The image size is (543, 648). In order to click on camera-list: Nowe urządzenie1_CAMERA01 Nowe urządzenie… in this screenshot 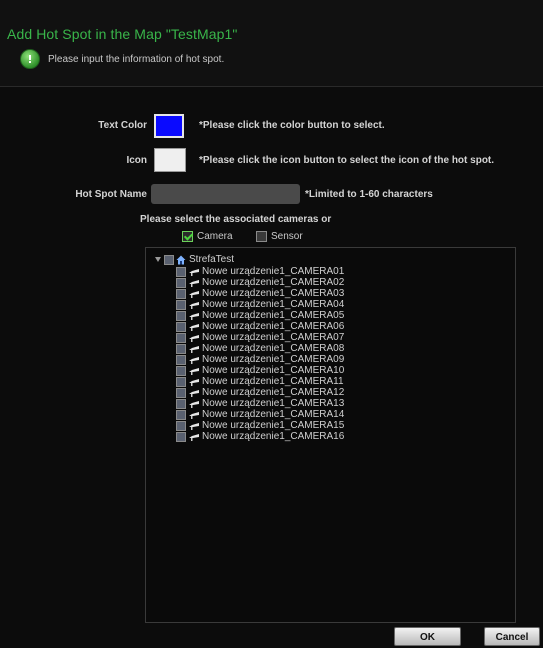, I will do `click(260, 354)`.